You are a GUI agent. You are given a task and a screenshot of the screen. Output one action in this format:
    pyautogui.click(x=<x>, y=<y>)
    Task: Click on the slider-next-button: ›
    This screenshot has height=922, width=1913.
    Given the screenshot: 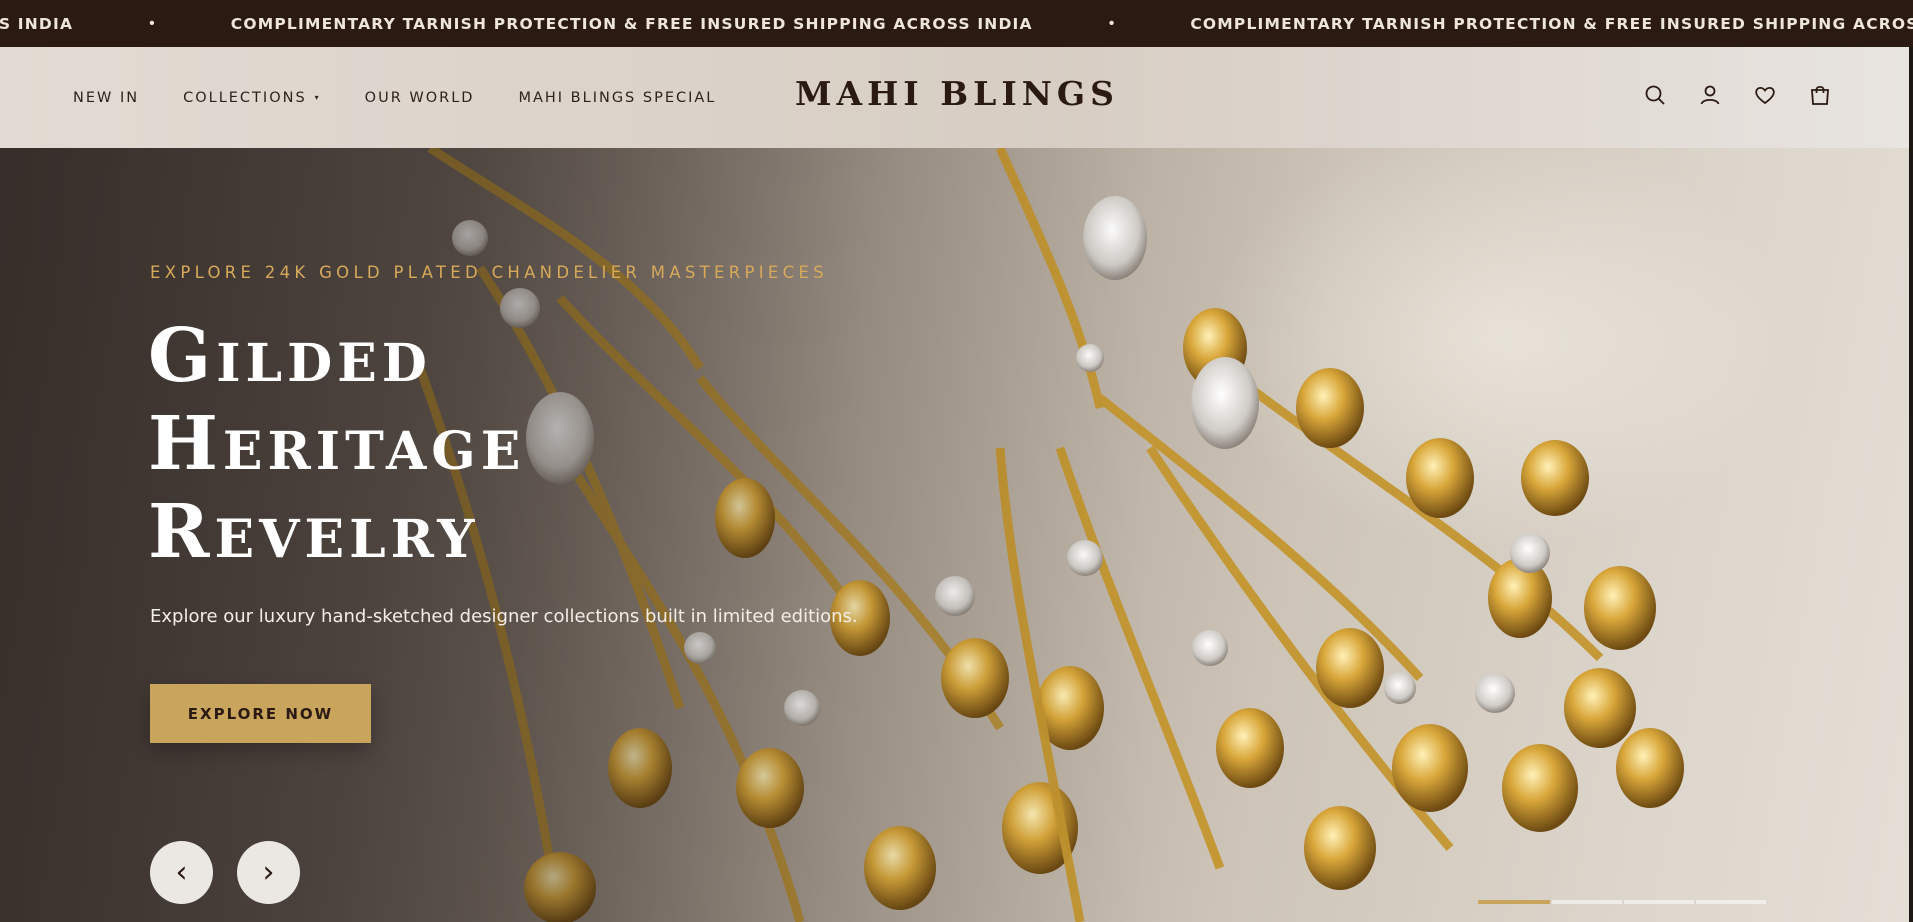 What is the action you would take?
    pyautogui.click(x=268, y=872)
    